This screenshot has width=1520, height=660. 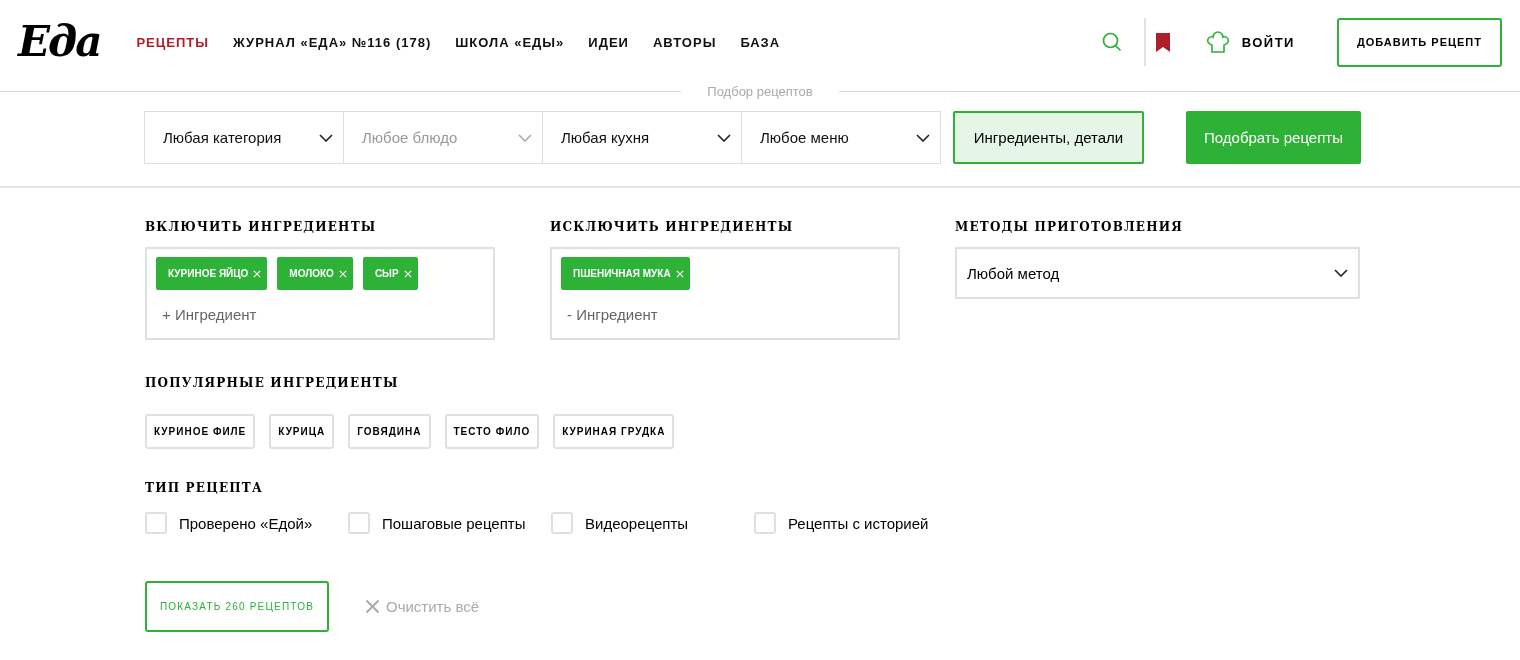 What do you see at coordinates (760, 91) in the screenshot?
I see `section-title: Подбор рецептов` at bounding box center [760, 91].